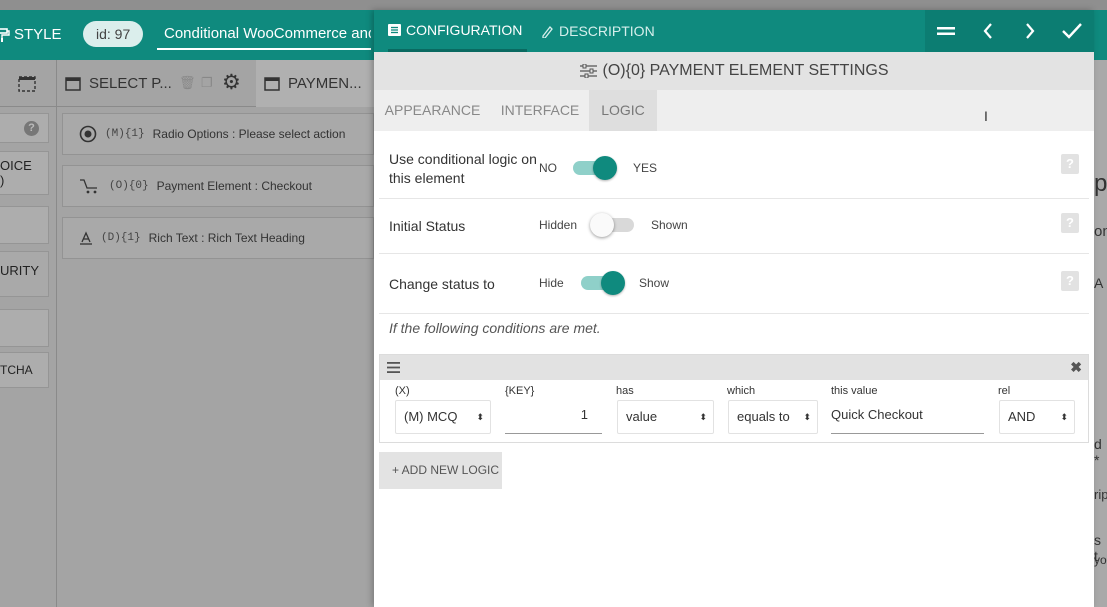  I want to click on field-select: (M) MCQ ⬍, so click(443, 417).